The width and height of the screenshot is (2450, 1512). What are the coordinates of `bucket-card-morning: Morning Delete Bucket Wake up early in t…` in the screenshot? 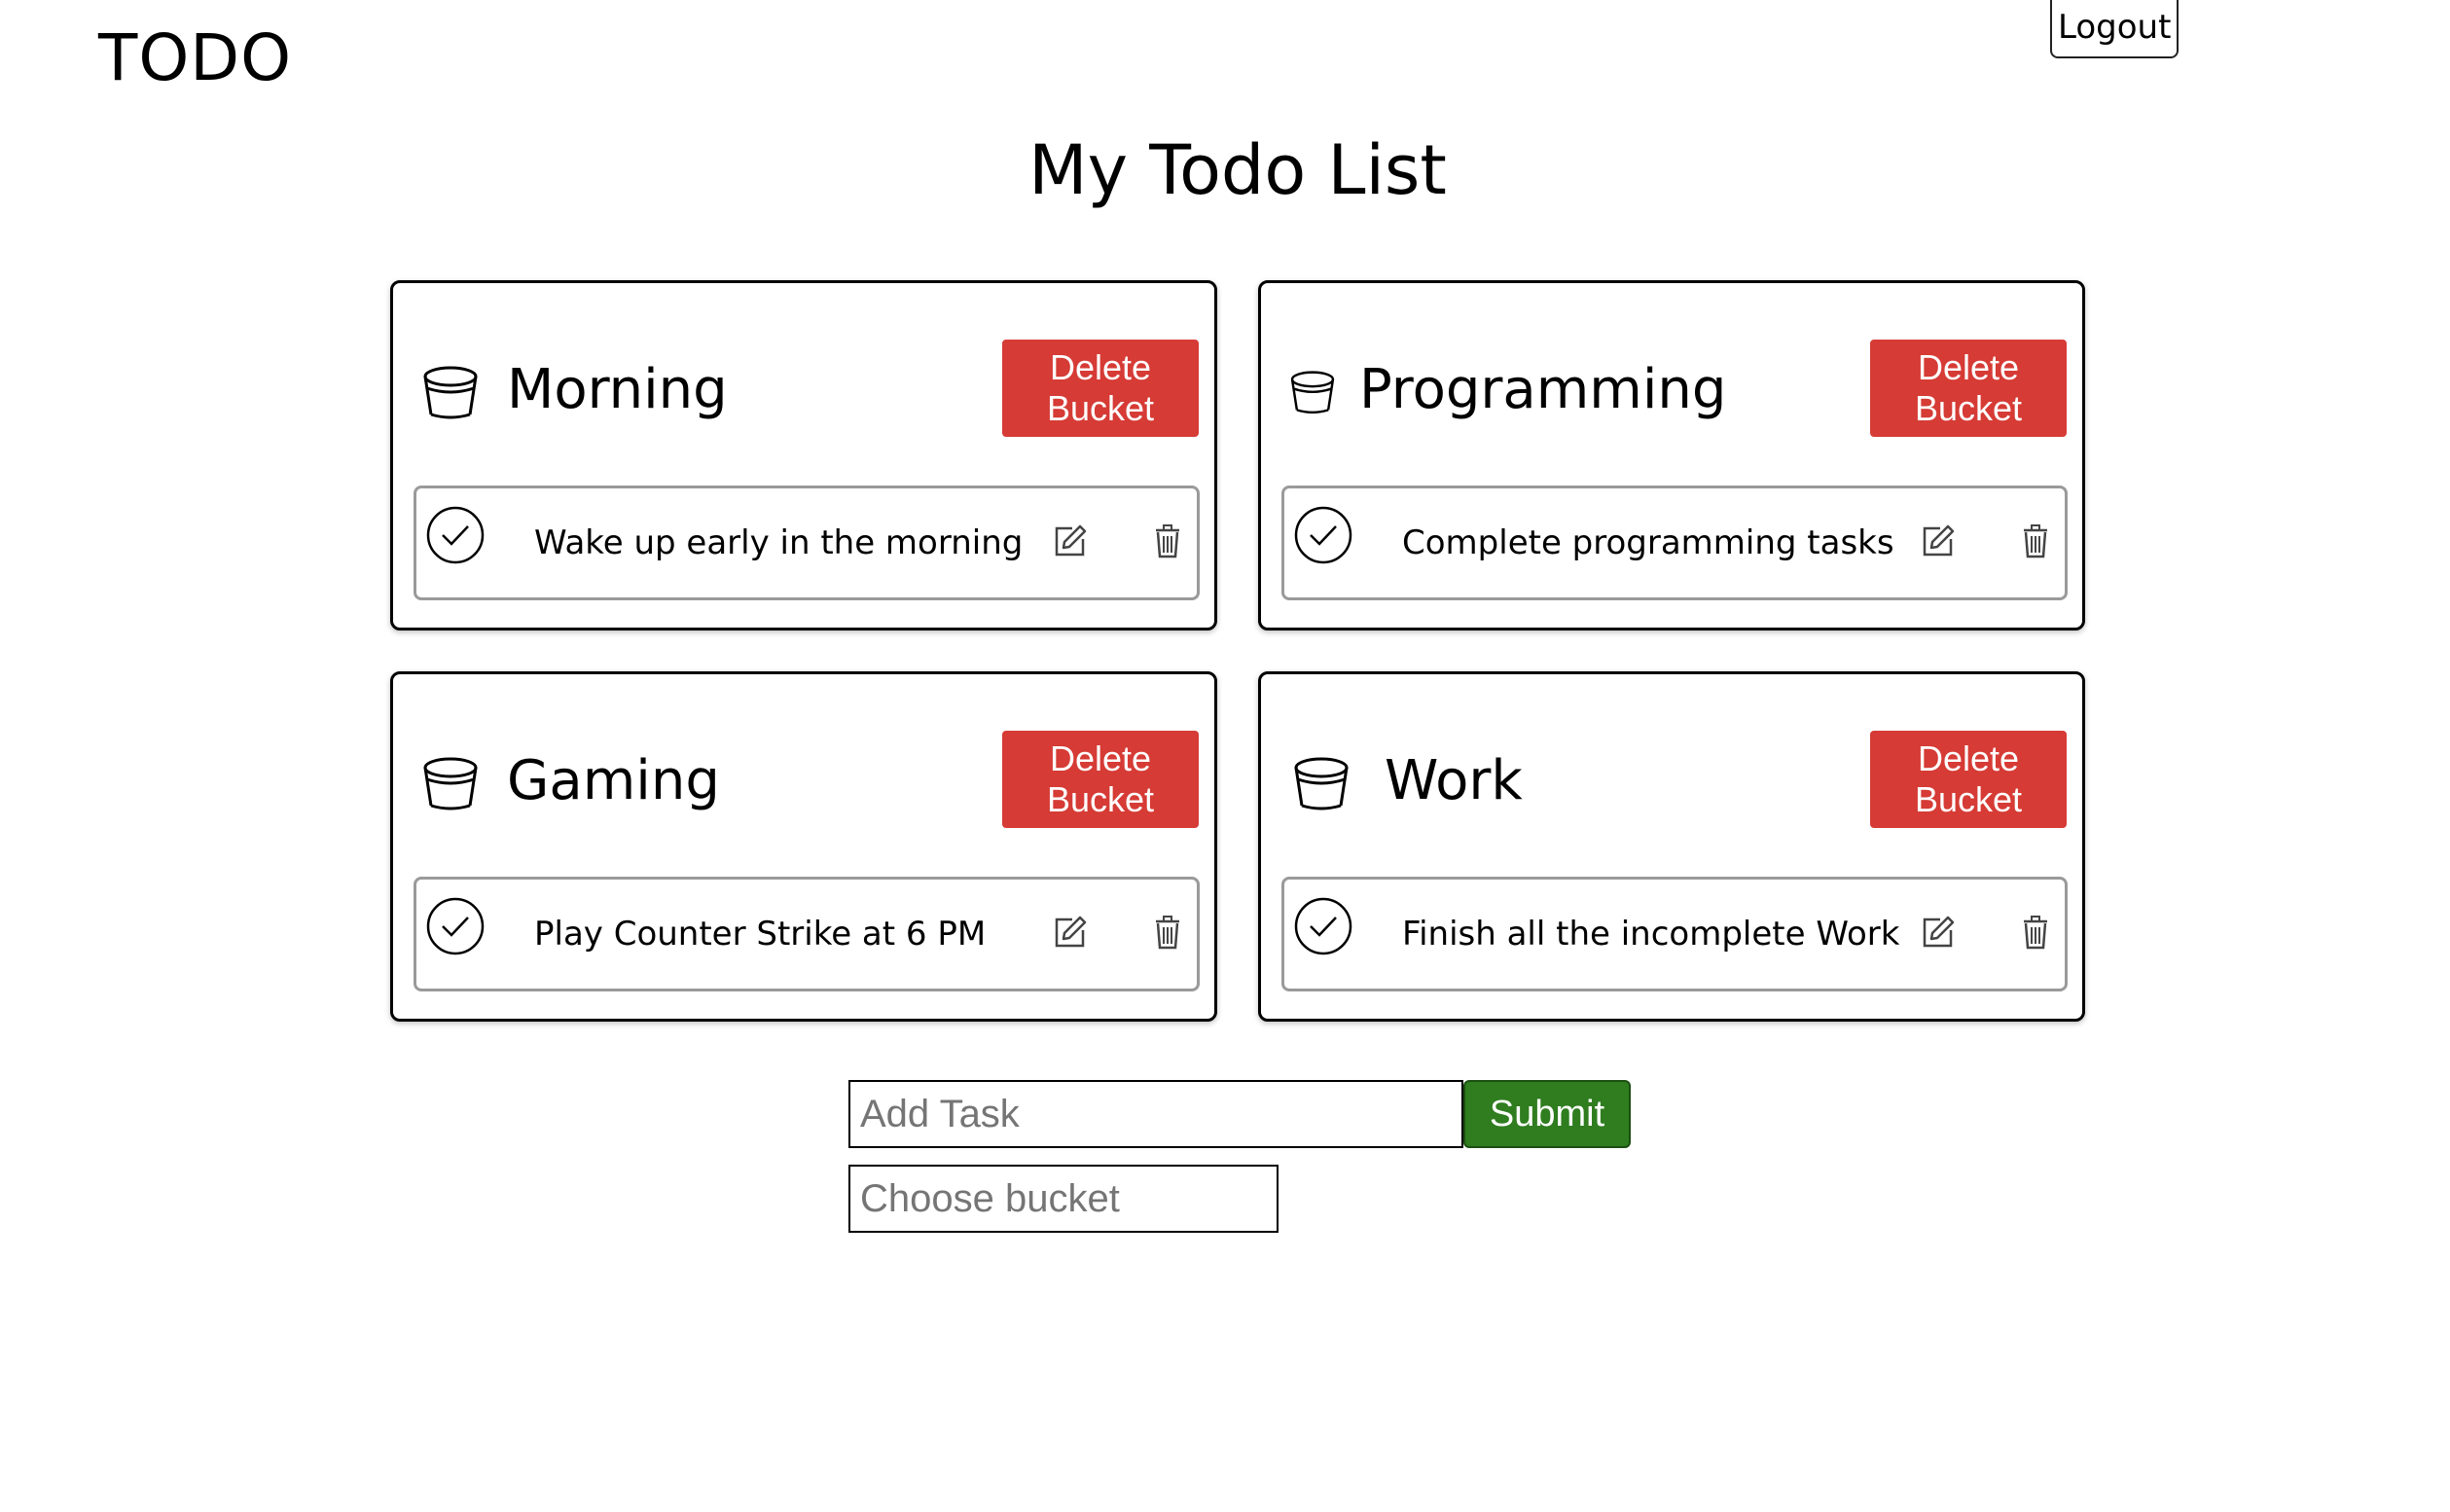 It's located at (804, 455).